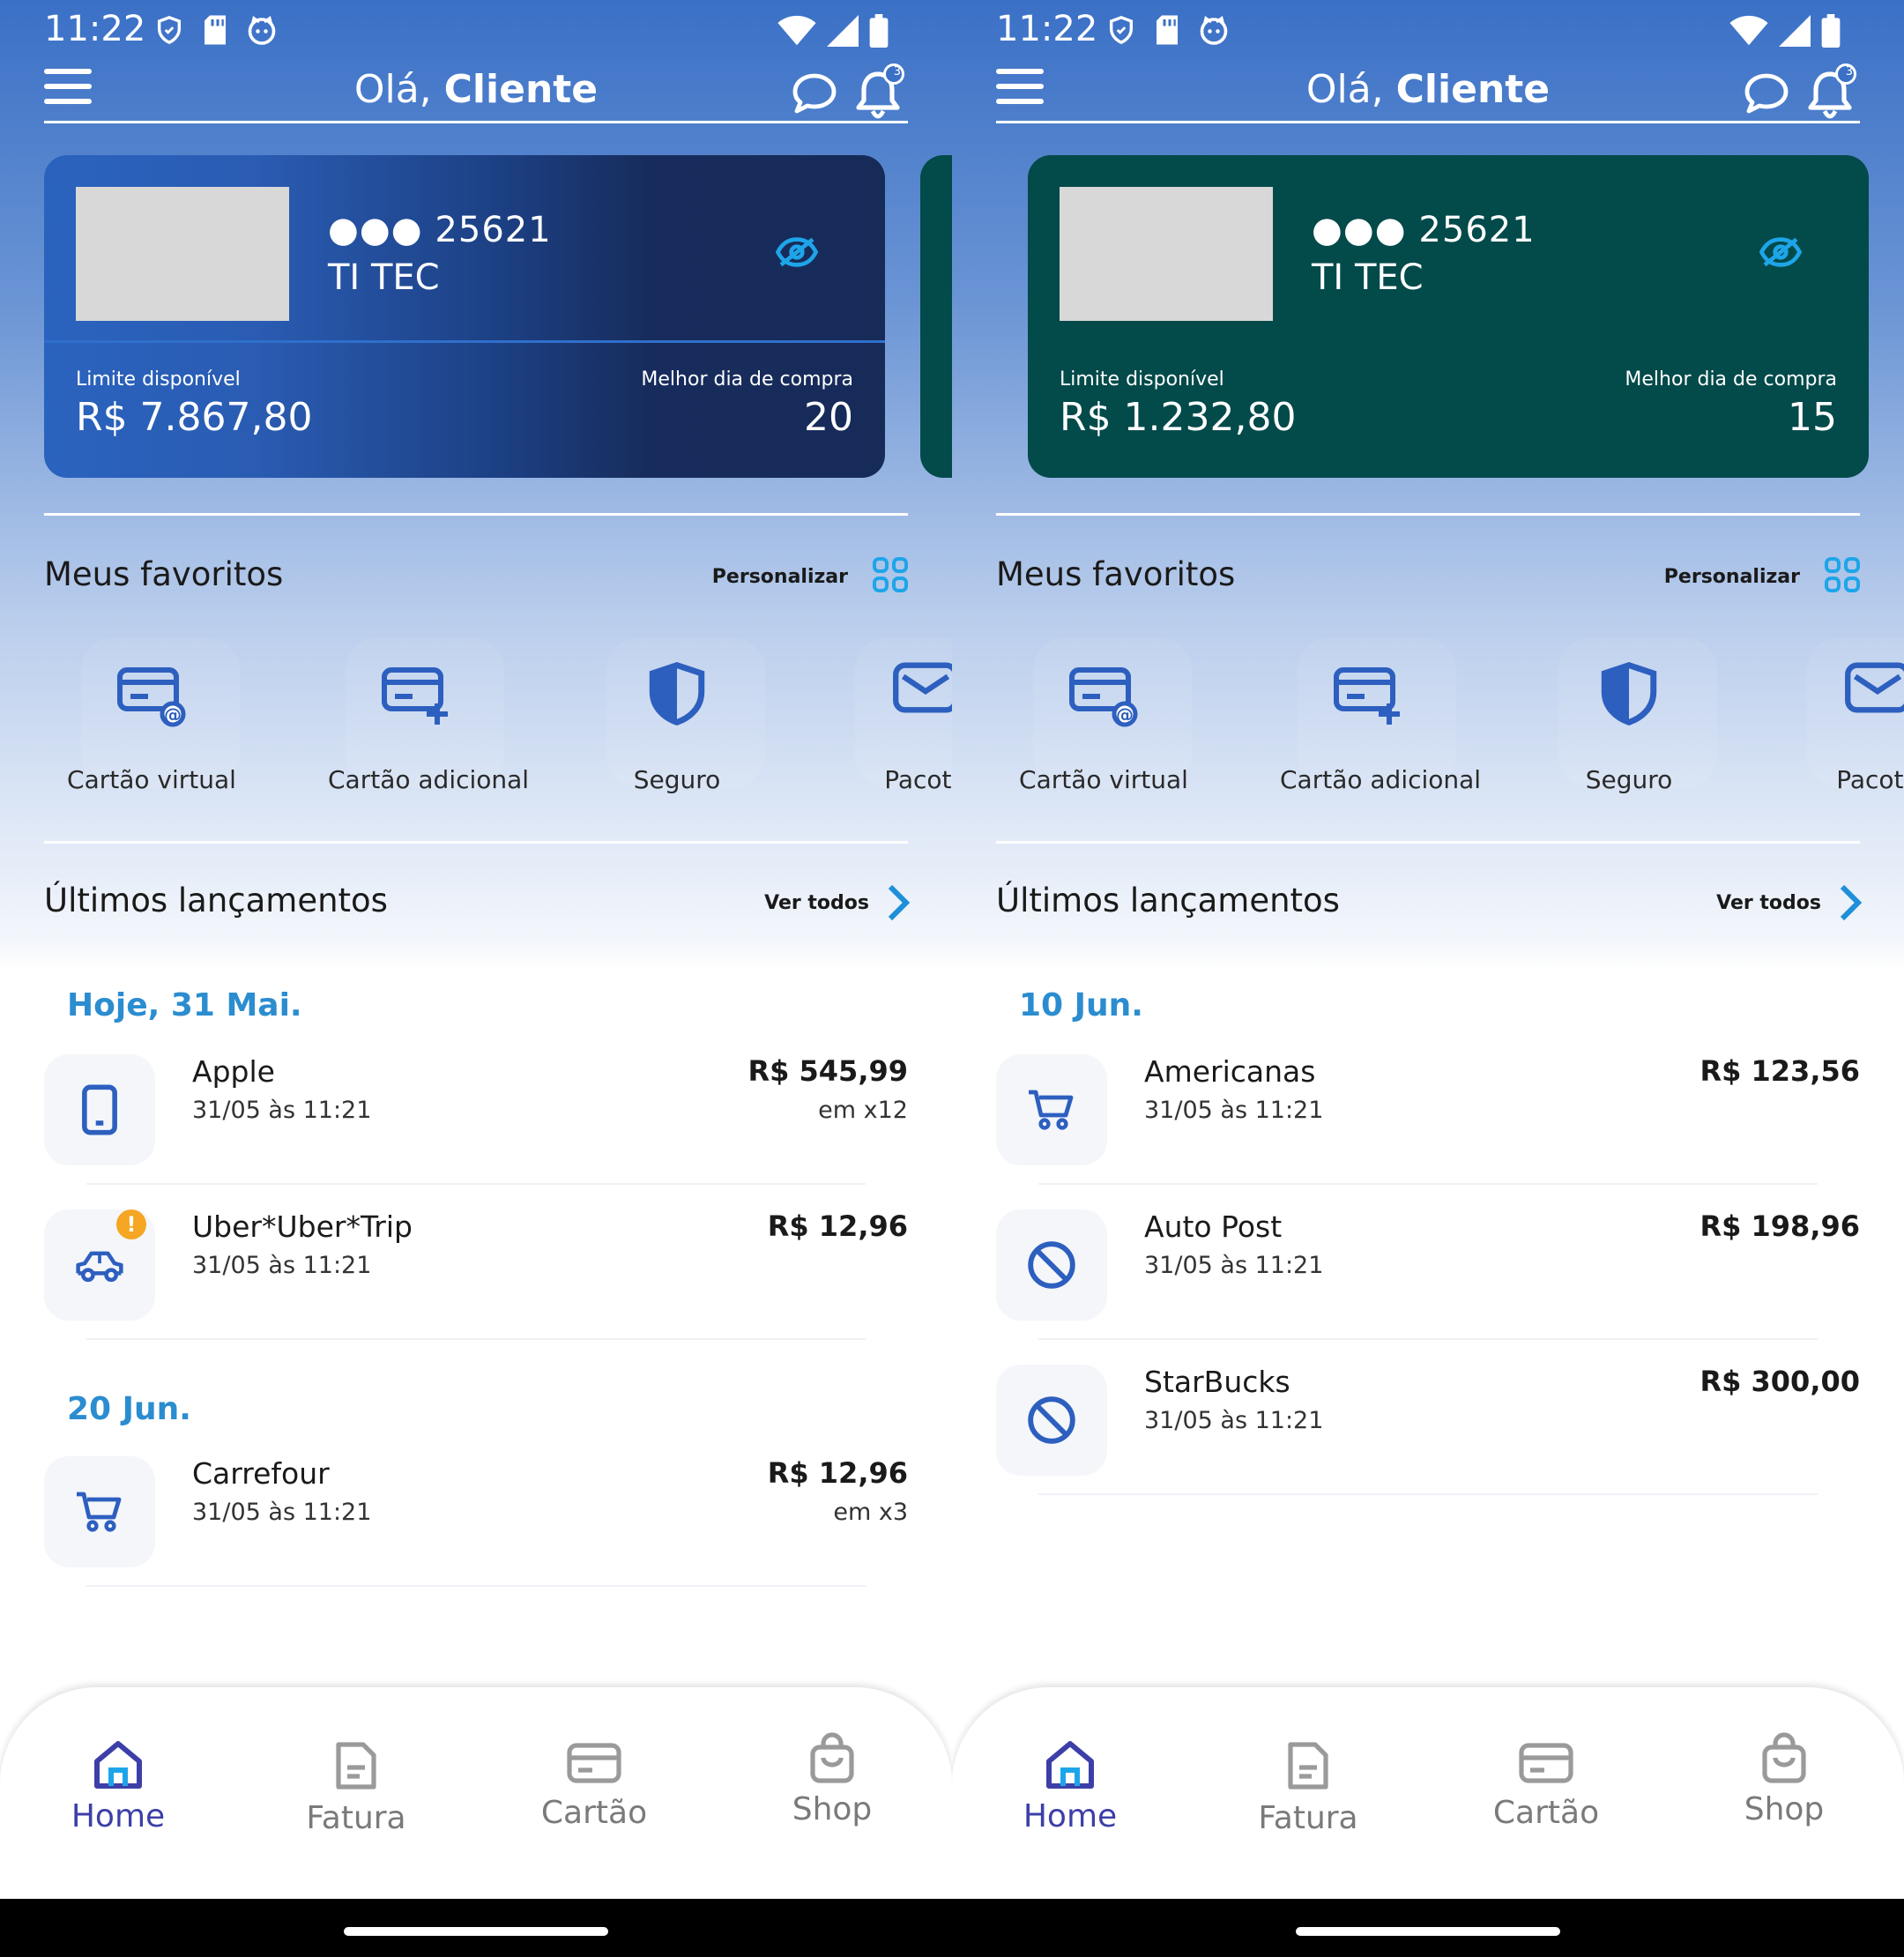  I want to click on greeting-text: Olá,, so click(1350, 90).